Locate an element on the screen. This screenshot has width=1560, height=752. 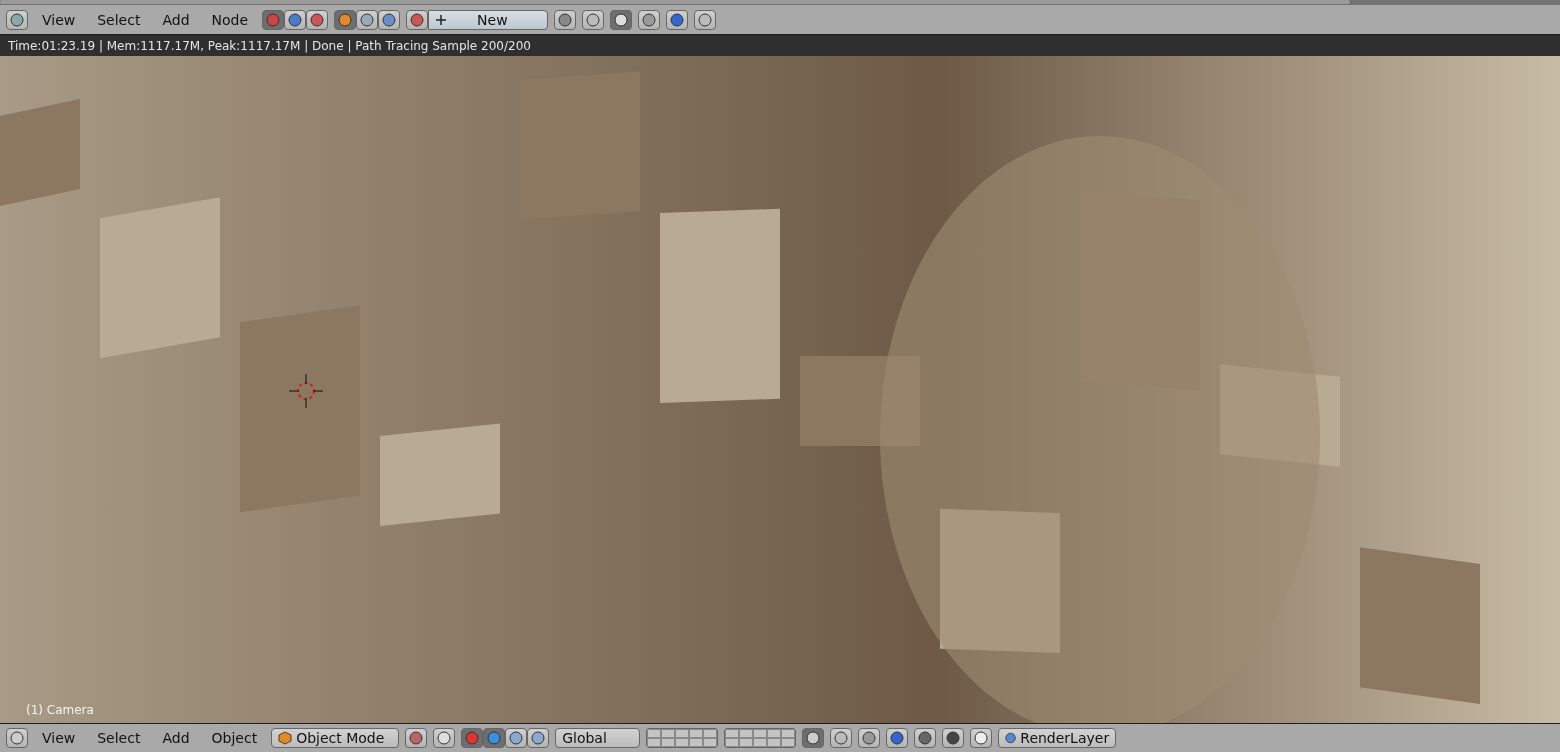
scrollbar is located at coordinates (675, 2).